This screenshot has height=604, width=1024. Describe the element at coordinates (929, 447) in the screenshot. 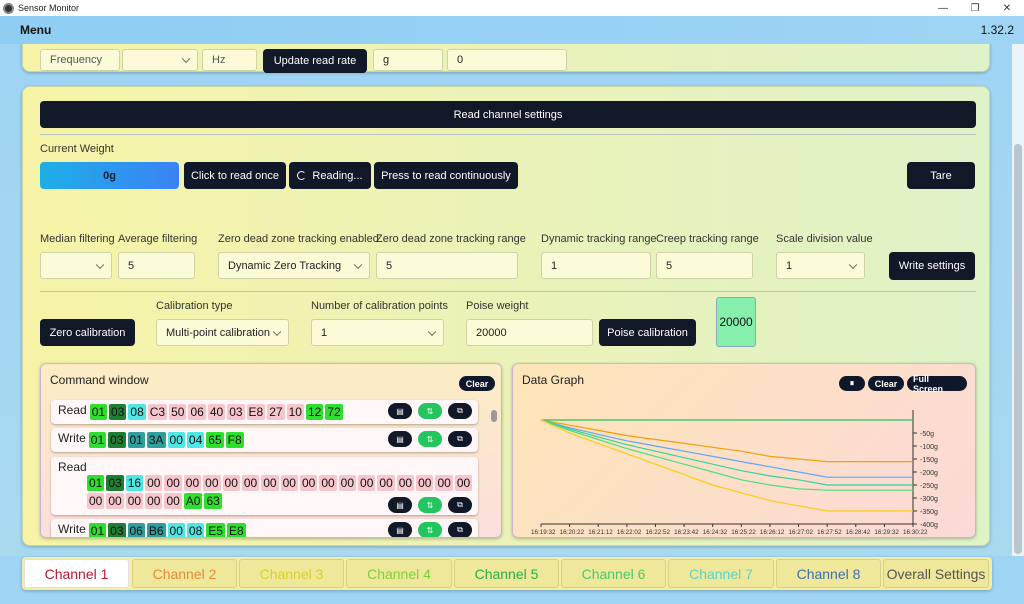

I see `y-tick-label: -100g` at that location.